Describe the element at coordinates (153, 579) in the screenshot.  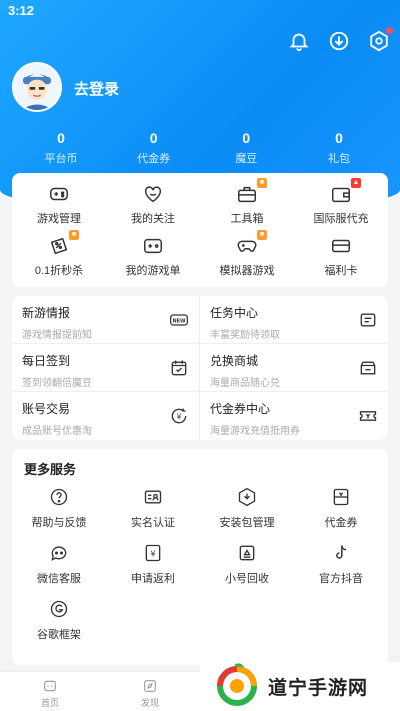
I see `service-label: 申请返利` at that location.